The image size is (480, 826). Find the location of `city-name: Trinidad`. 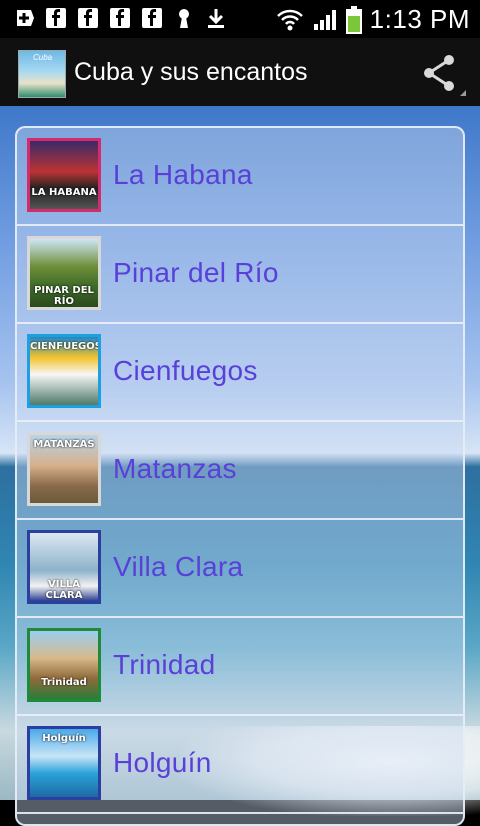

city-name: Trinidad is located at coordinates (164, 664).